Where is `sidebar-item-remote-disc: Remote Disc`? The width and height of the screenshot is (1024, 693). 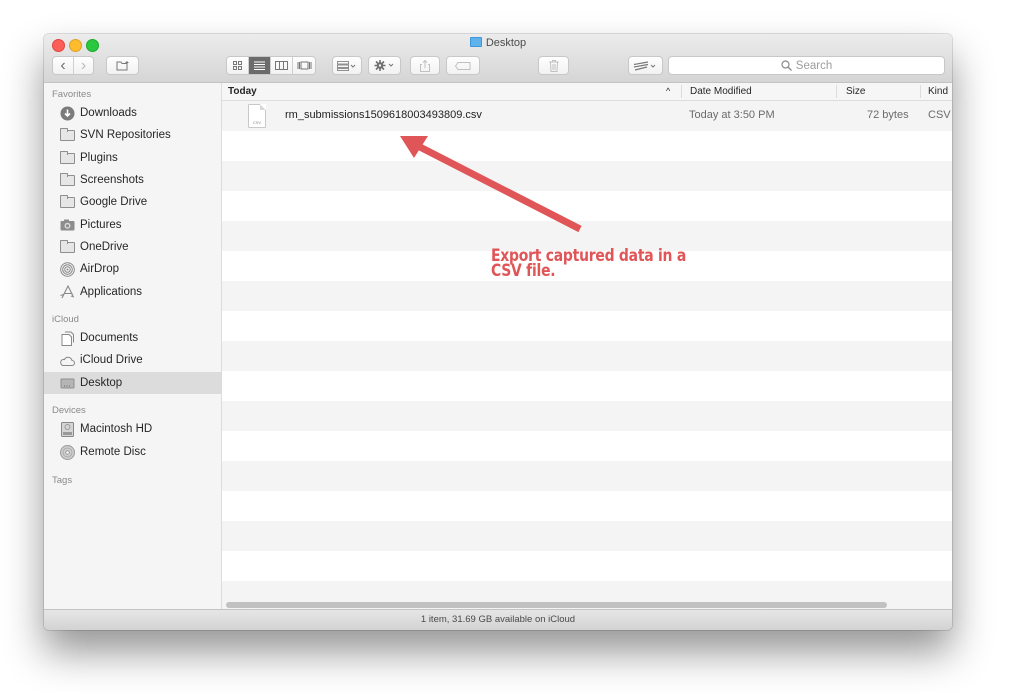 sidebar-item-remote-disc: Remote Disc is located at coordinates (133, 452).